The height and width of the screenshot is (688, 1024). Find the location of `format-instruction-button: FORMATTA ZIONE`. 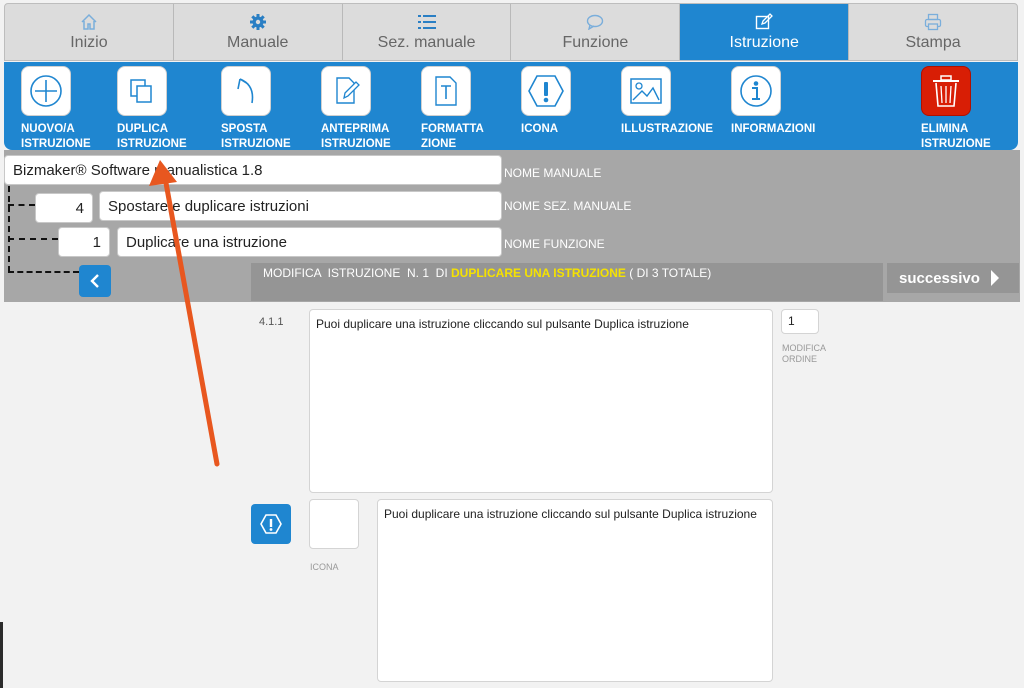

format-instruction-button: FORMATTA ZIONE is located at coordinates (452, 109).